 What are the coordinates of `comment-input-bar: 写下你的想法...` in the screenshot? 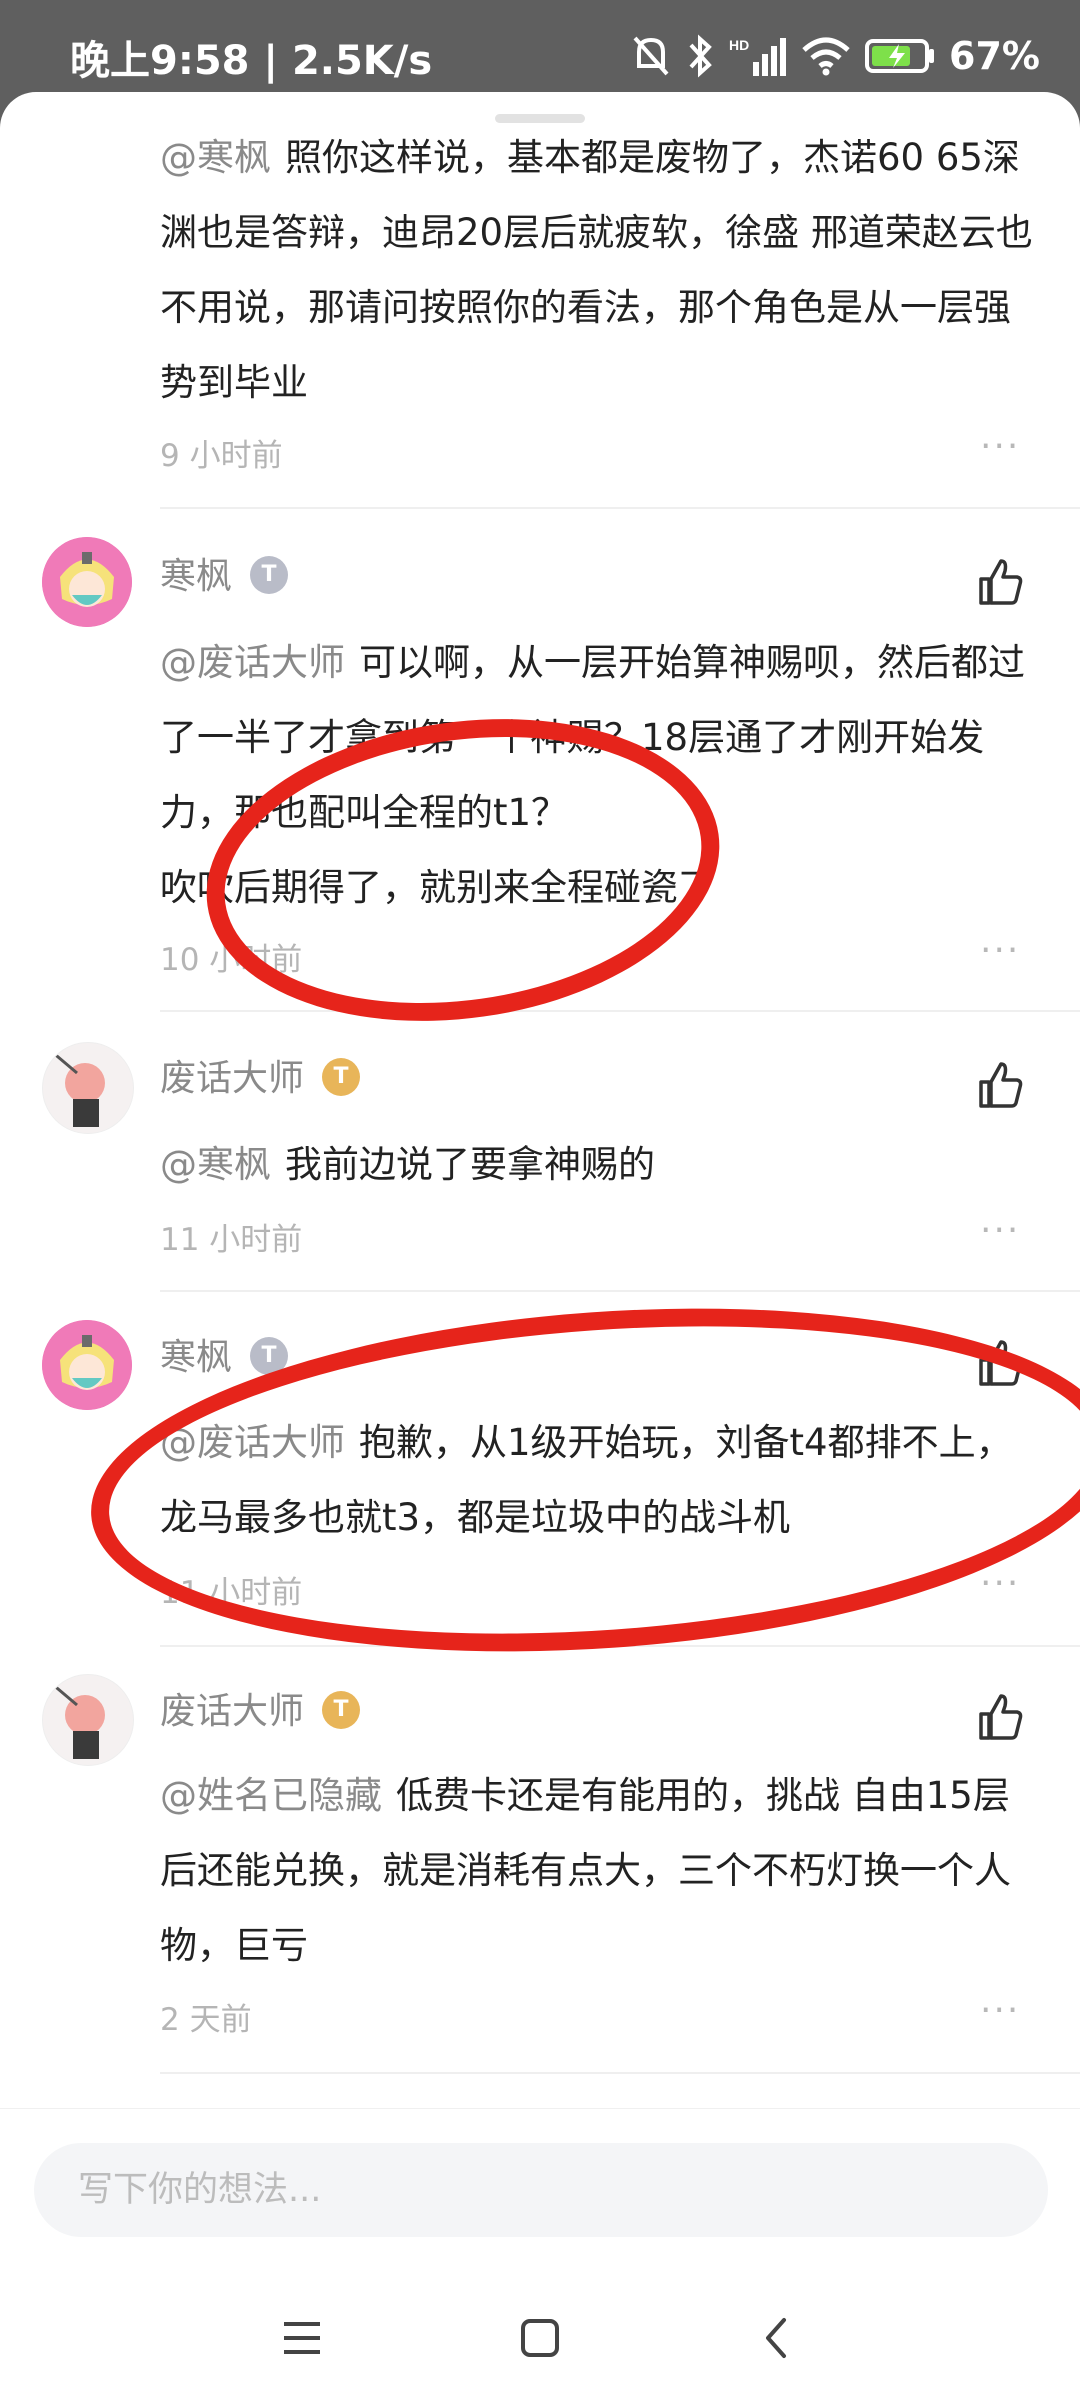 It's located at (540, 2188).